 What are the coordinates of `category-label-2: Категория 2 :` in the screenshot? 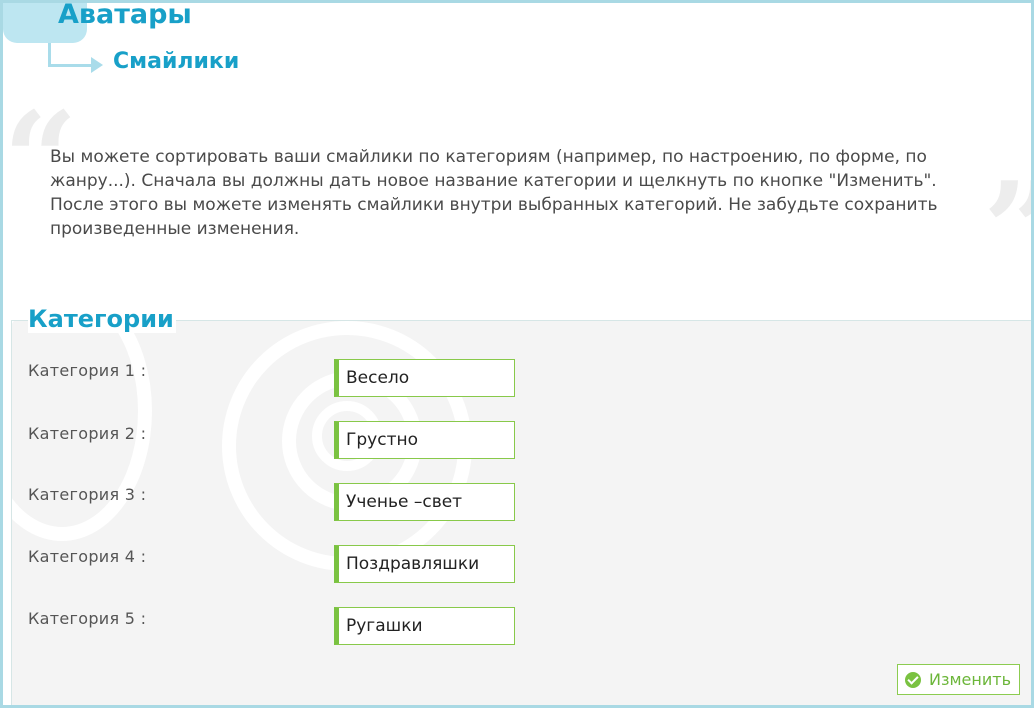 It's located at (87, 433).